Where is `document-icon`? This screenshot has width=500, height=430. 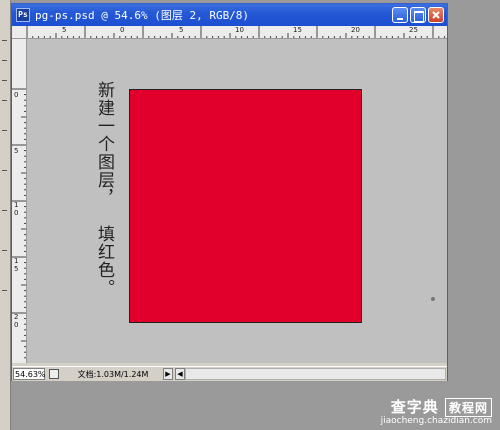
document-icon is located at coordinates (54, 374).